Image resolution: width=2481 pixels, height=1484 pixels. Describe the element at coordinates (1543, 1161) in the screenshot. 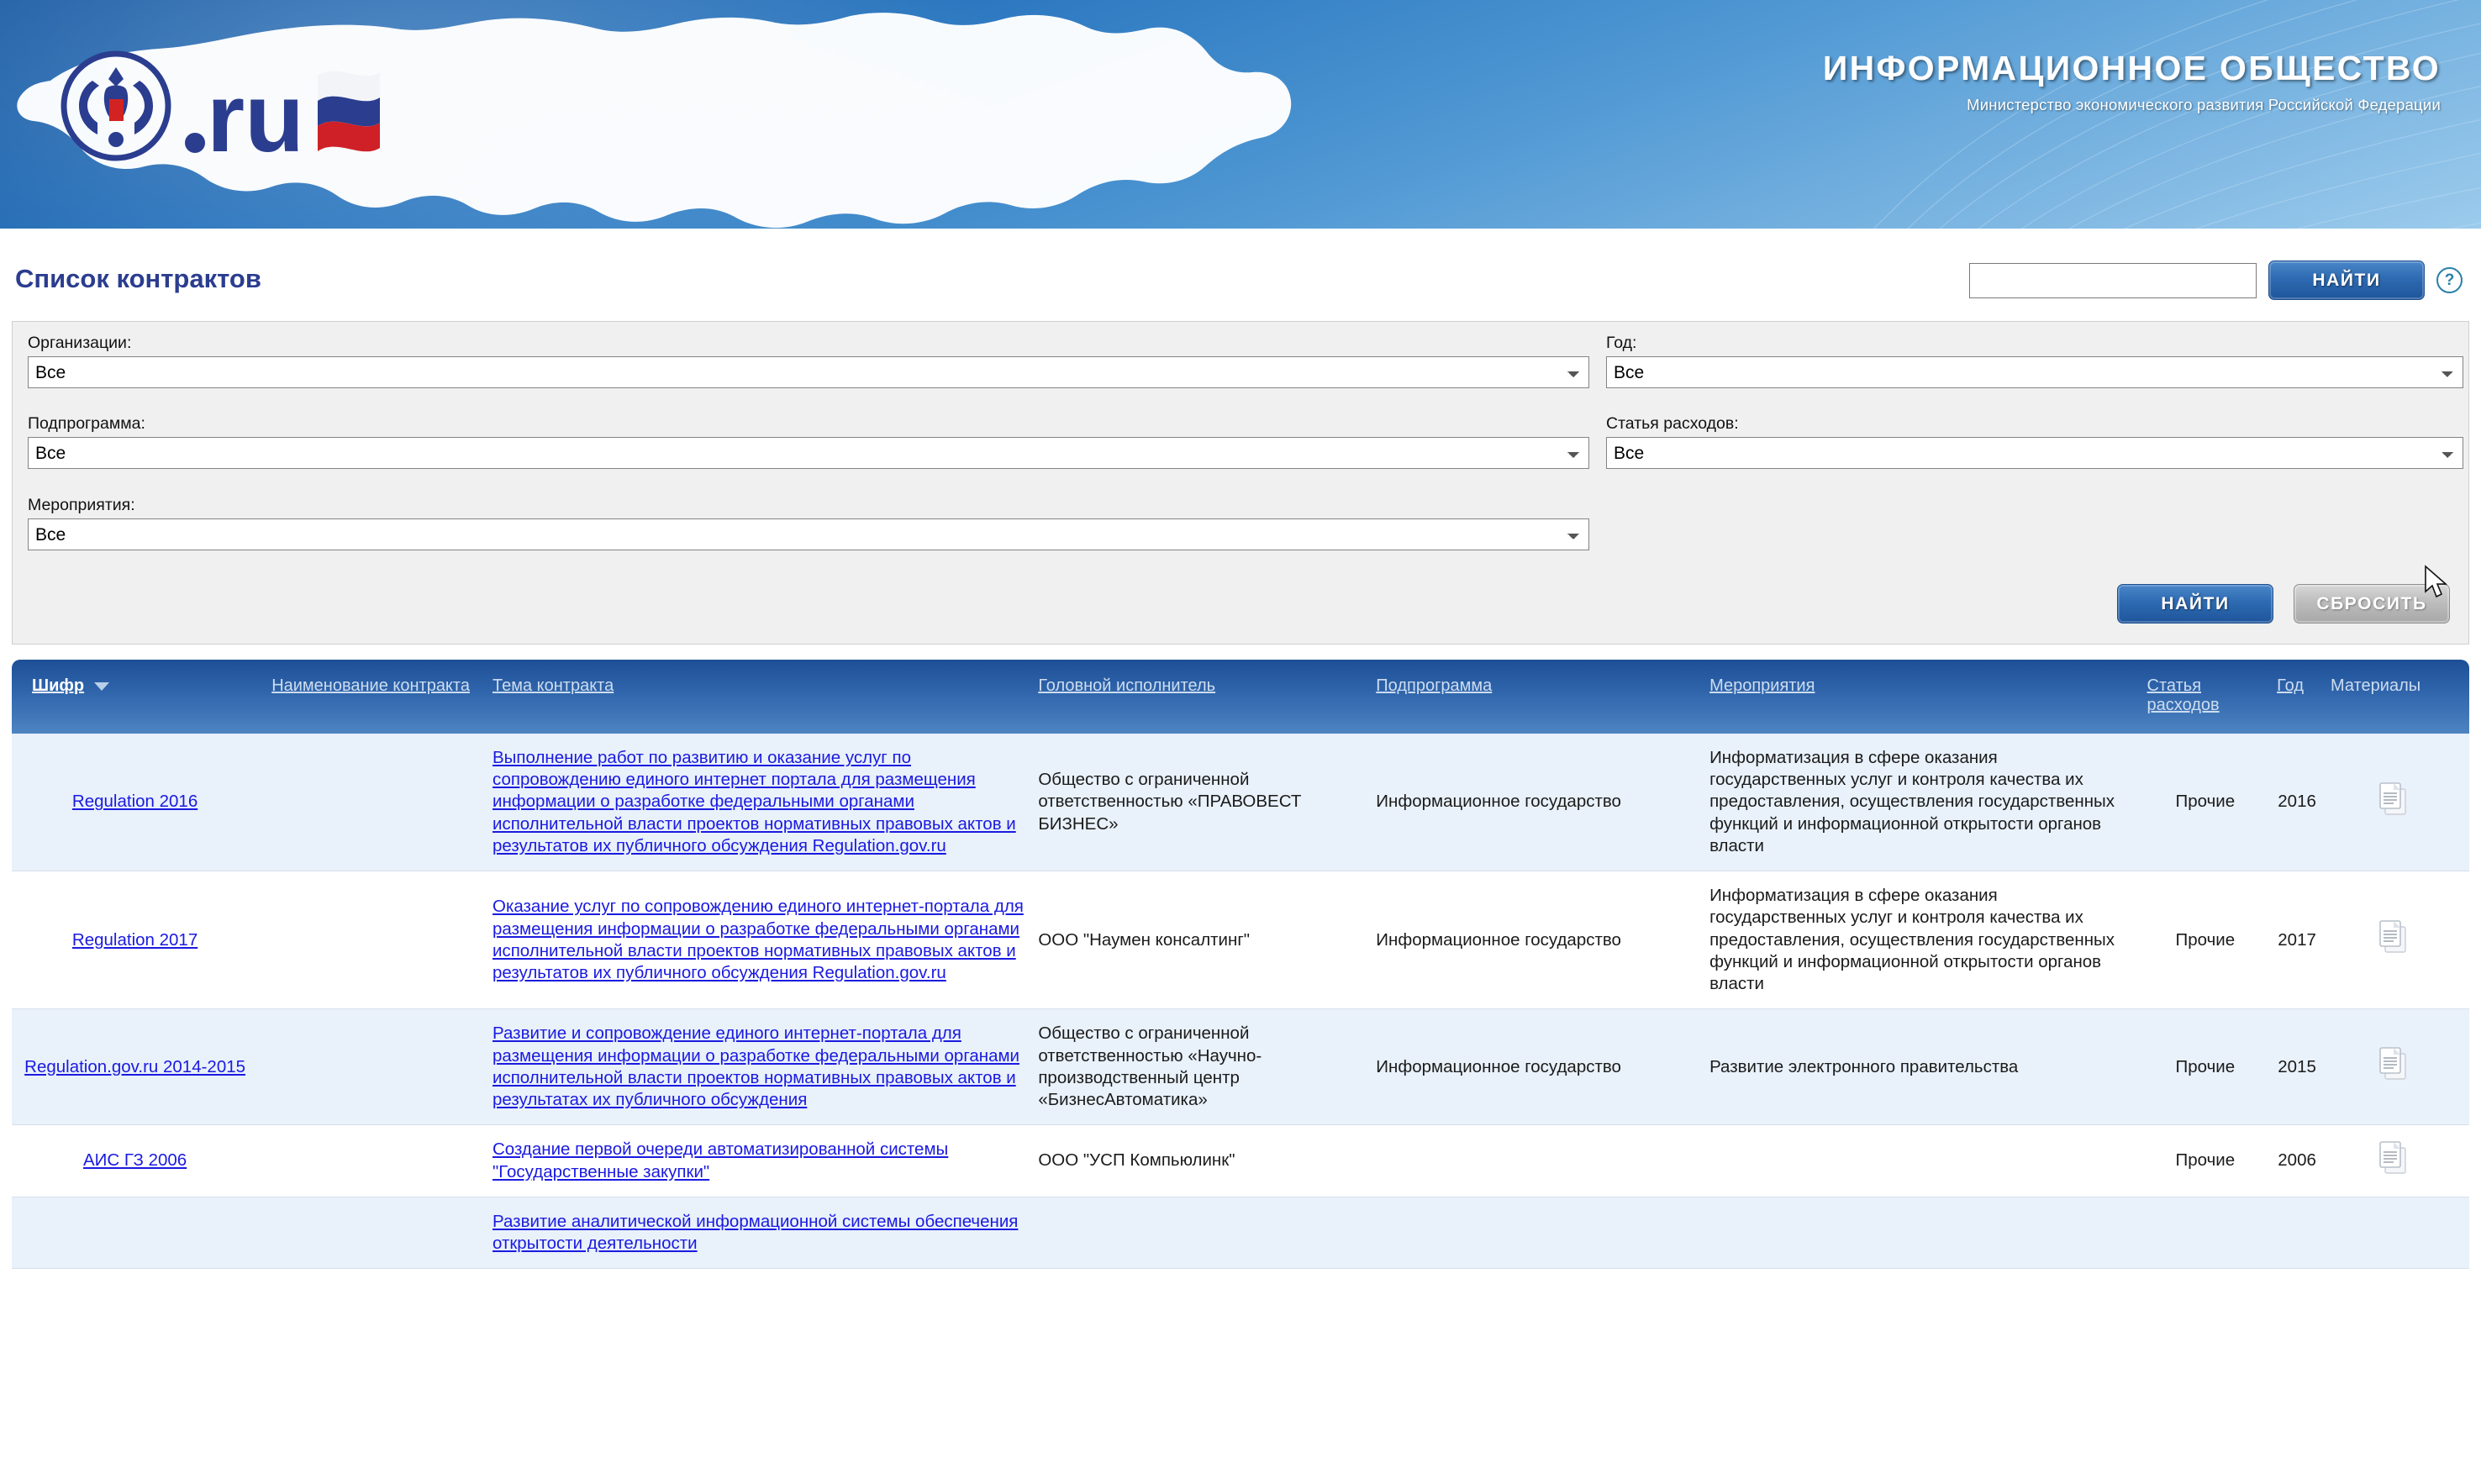

I see `cell-subprogram` at that location.